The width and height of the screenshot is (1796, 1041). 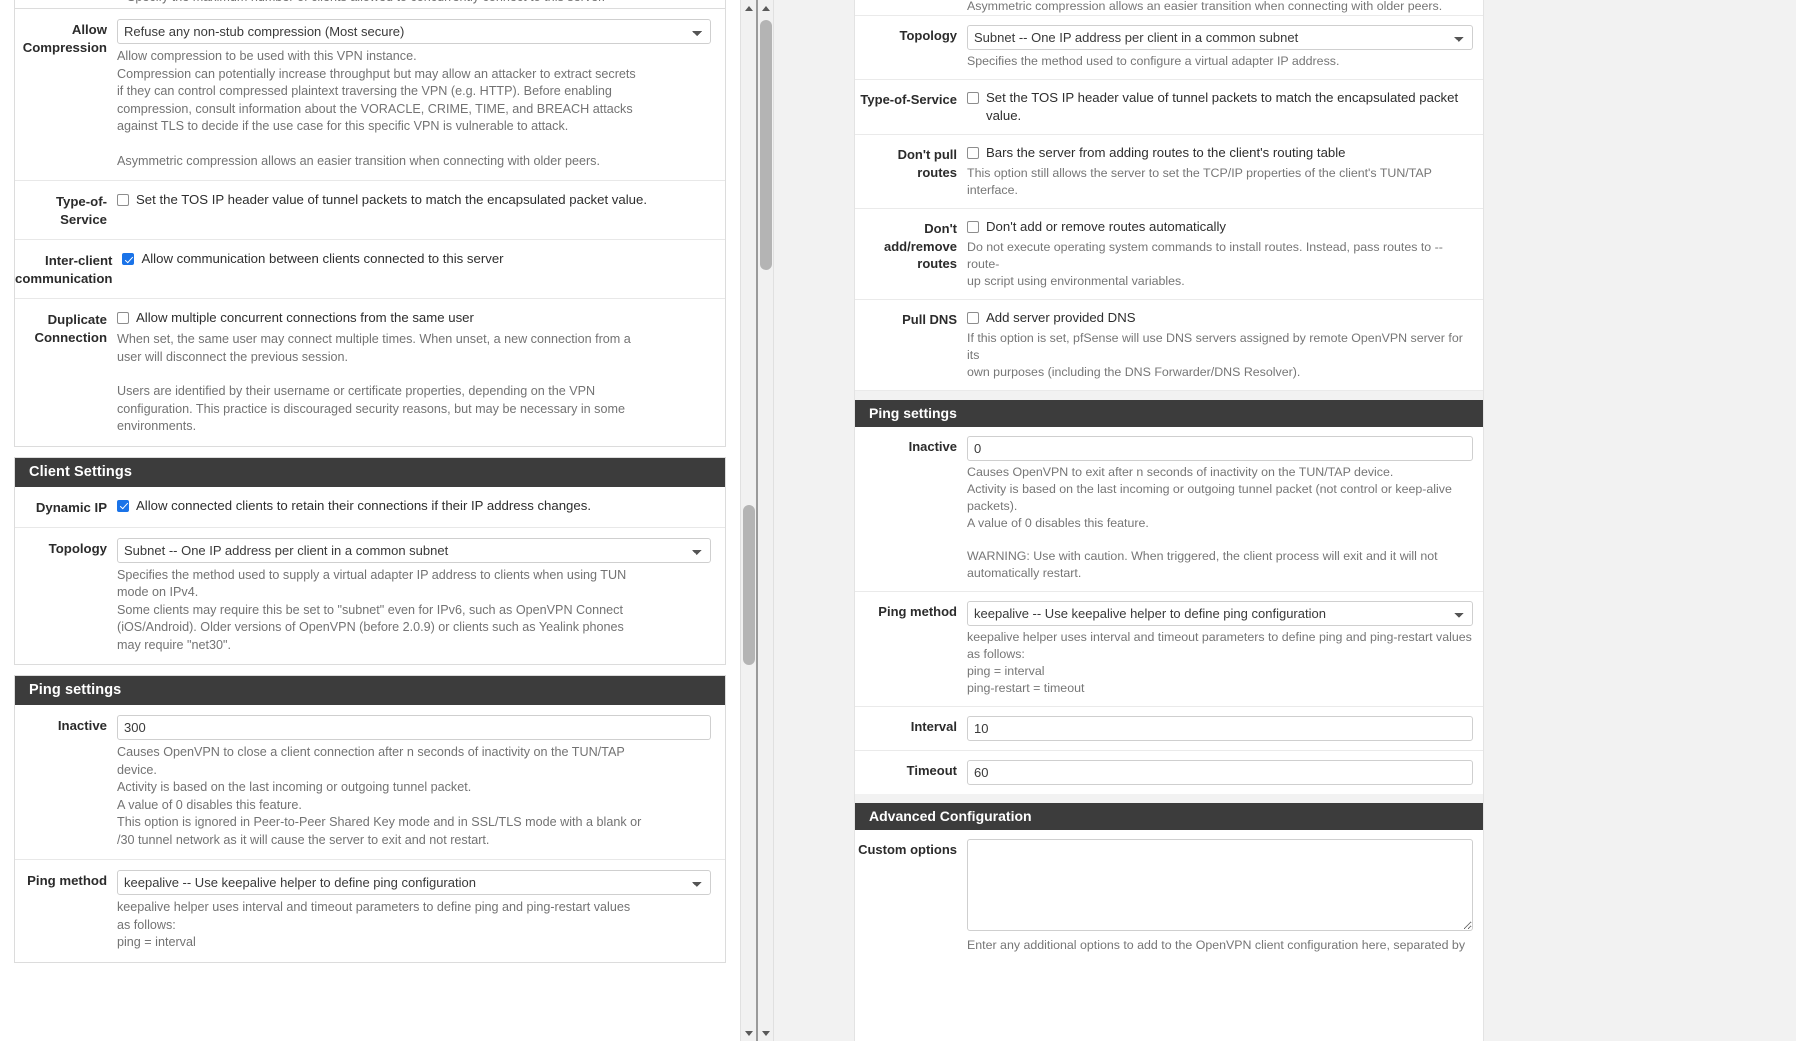 I want to click on label-inactive: Inactive, so click(x=82, y=725).